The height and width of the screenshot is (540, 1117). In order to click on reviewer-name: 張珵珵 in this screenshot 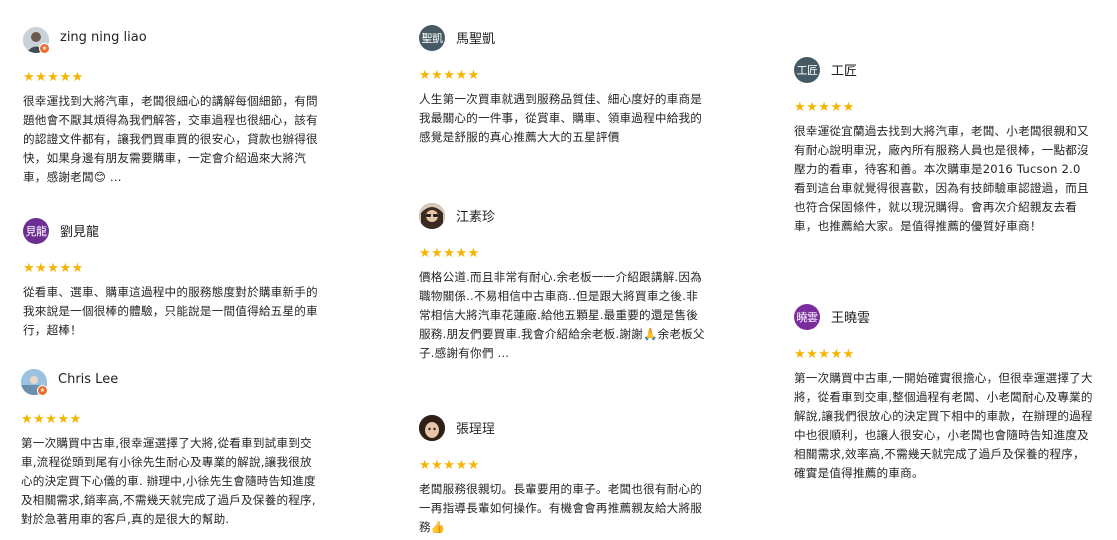, I will do `click(475, 427)`.